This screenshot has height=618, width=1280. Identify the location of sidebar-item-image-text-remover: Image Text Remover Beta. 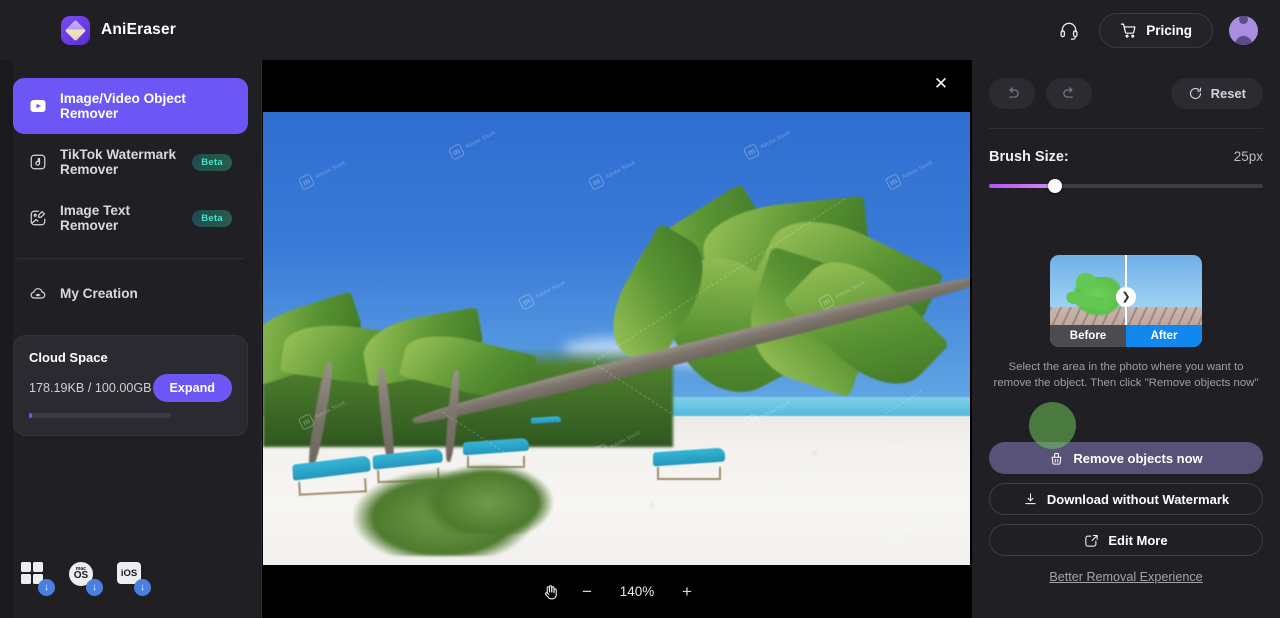
(130, 218).